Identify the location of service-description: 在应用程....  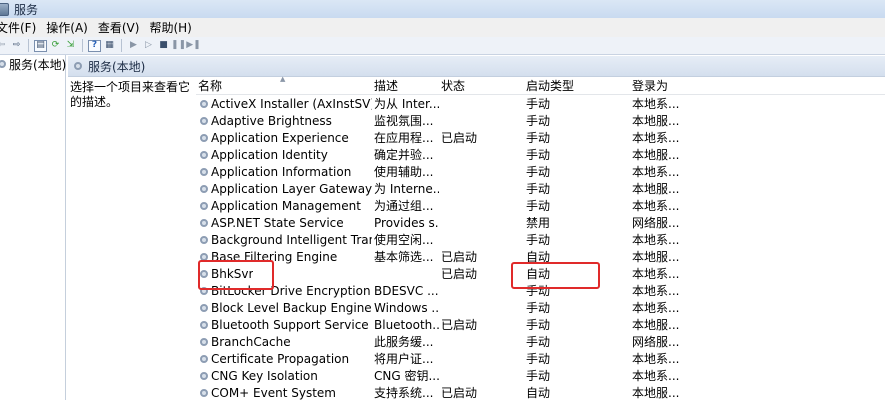
(404, 138).